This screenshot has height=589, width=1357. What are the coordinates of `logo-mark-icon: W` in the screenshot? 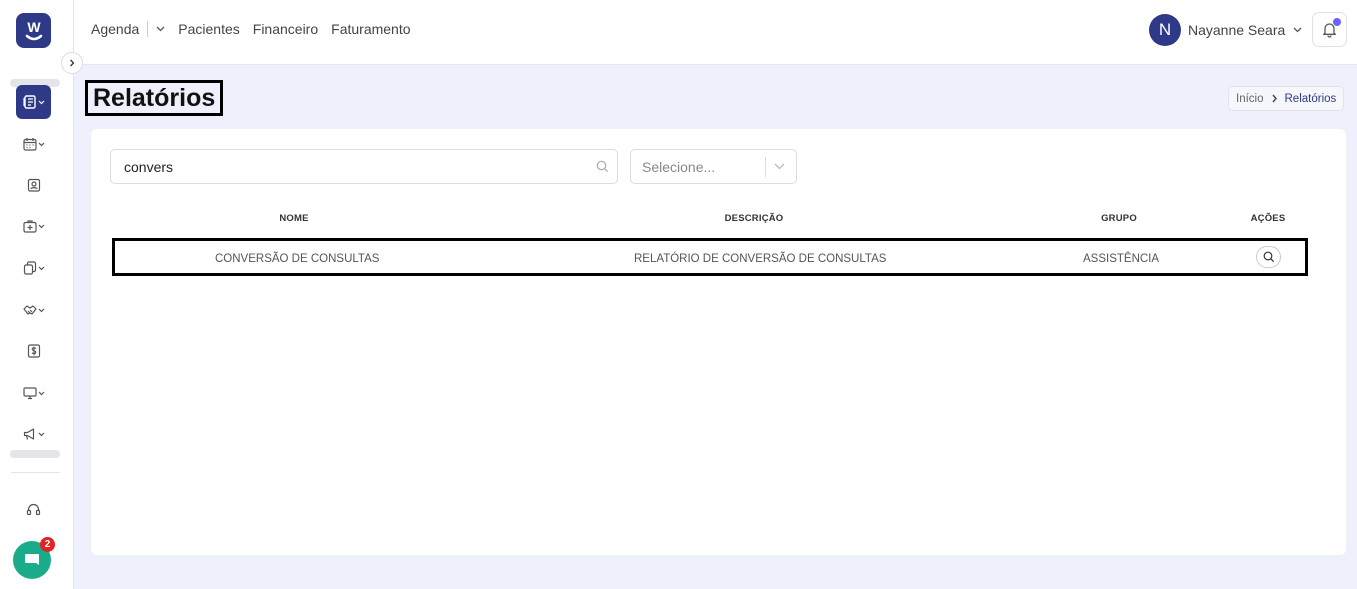 It's located at (33, 29).